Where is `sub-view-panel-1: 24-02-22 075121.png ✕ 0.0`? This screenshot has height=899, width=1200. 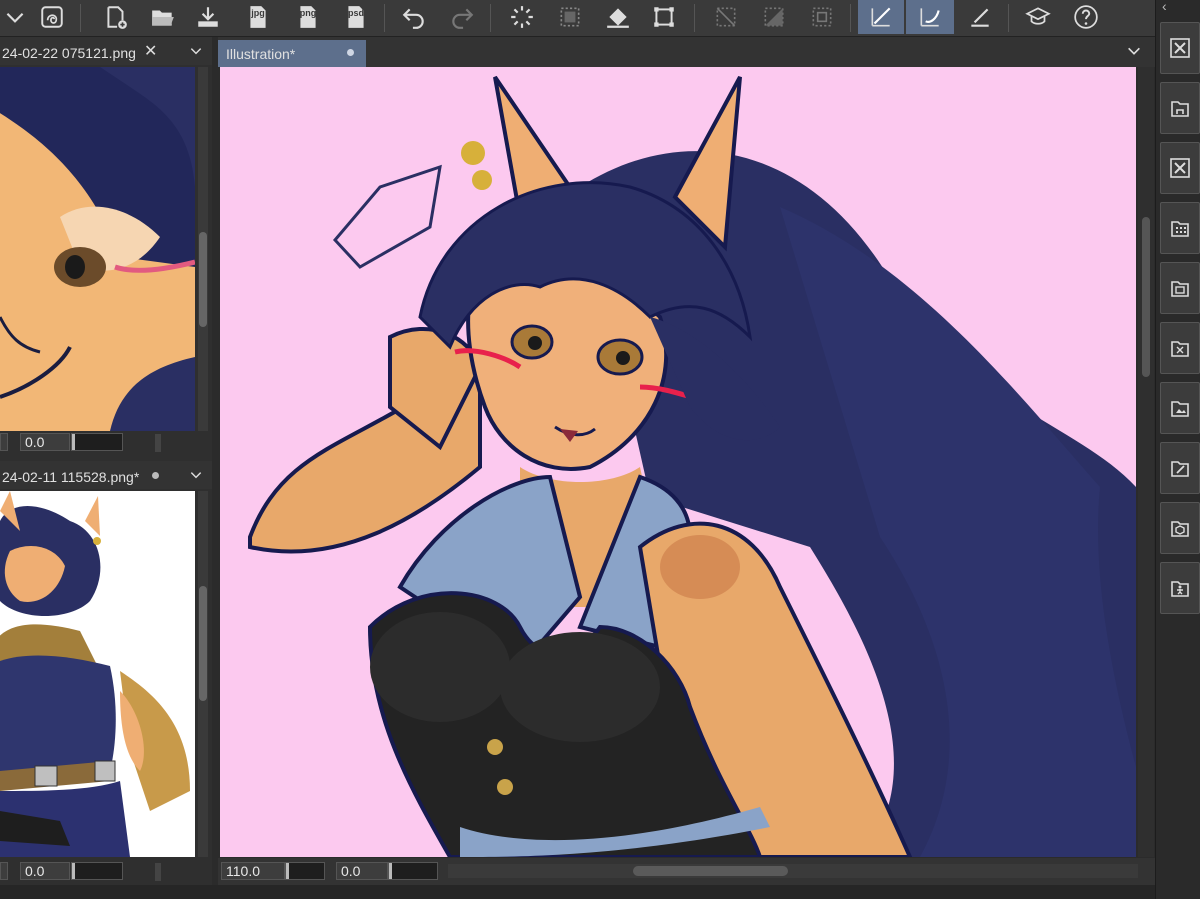 sub-view-panel-1: 24-02-22 075121.png ✕ 0.0 is located at coordinates (106, 249).